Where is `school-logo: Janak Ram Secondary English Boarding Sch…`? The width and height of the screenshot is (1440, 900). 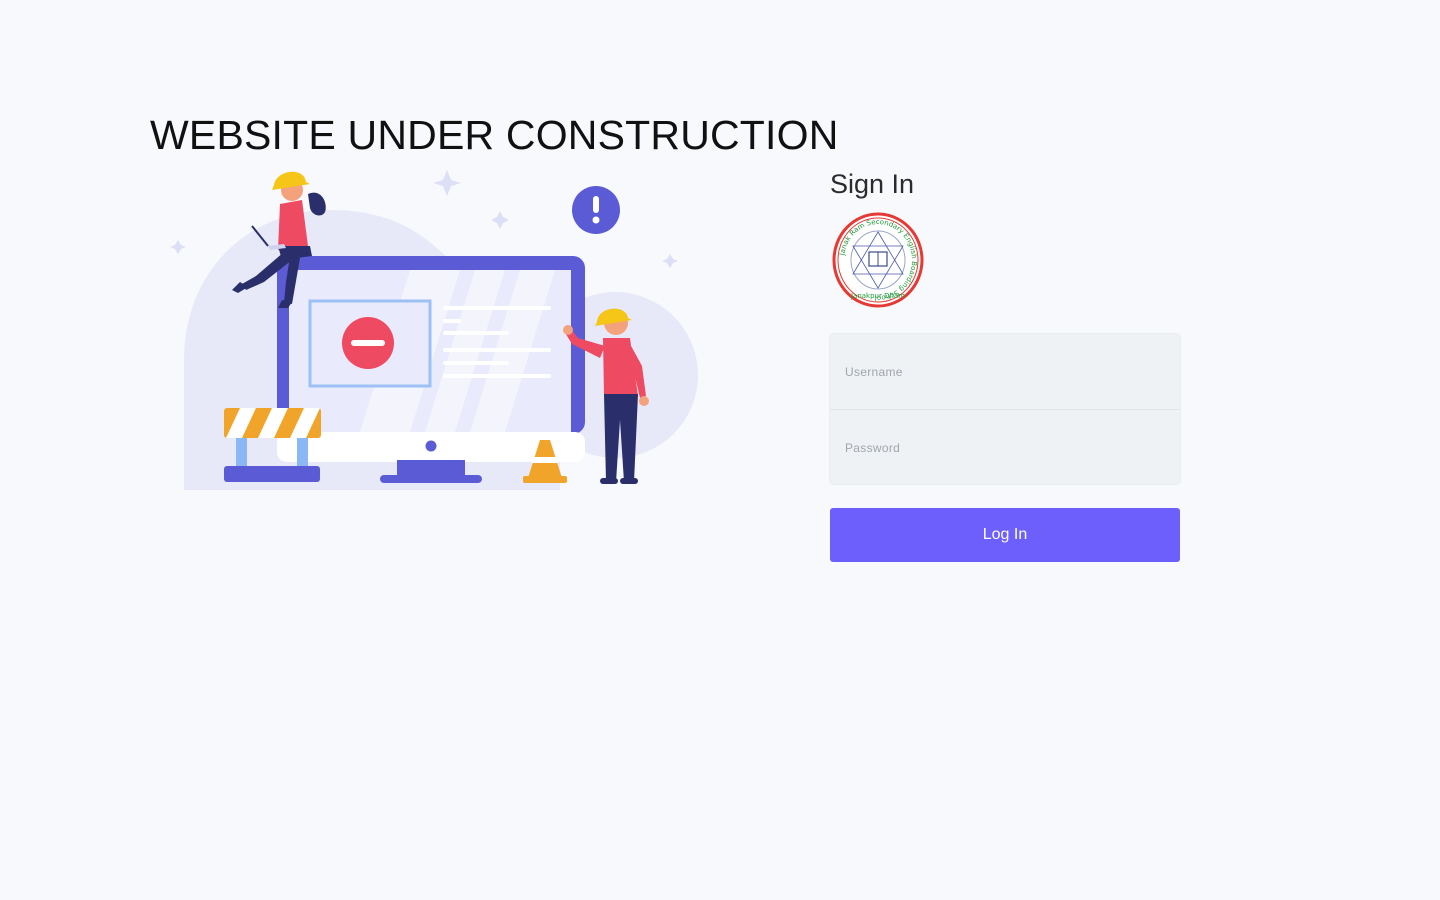 school-logo: Janak Ram Secondary English Boarding Sch… is located at coordinates (878, 260).